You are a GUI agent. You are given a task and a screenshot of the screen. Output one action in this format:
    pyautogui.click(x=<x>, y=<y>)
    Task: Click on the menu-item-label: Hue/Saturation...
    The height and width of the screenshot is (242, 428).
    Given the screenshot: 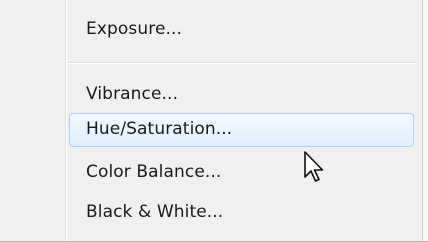 What is the action you would take?
    pyautogui.click(x=159, y=129)
    